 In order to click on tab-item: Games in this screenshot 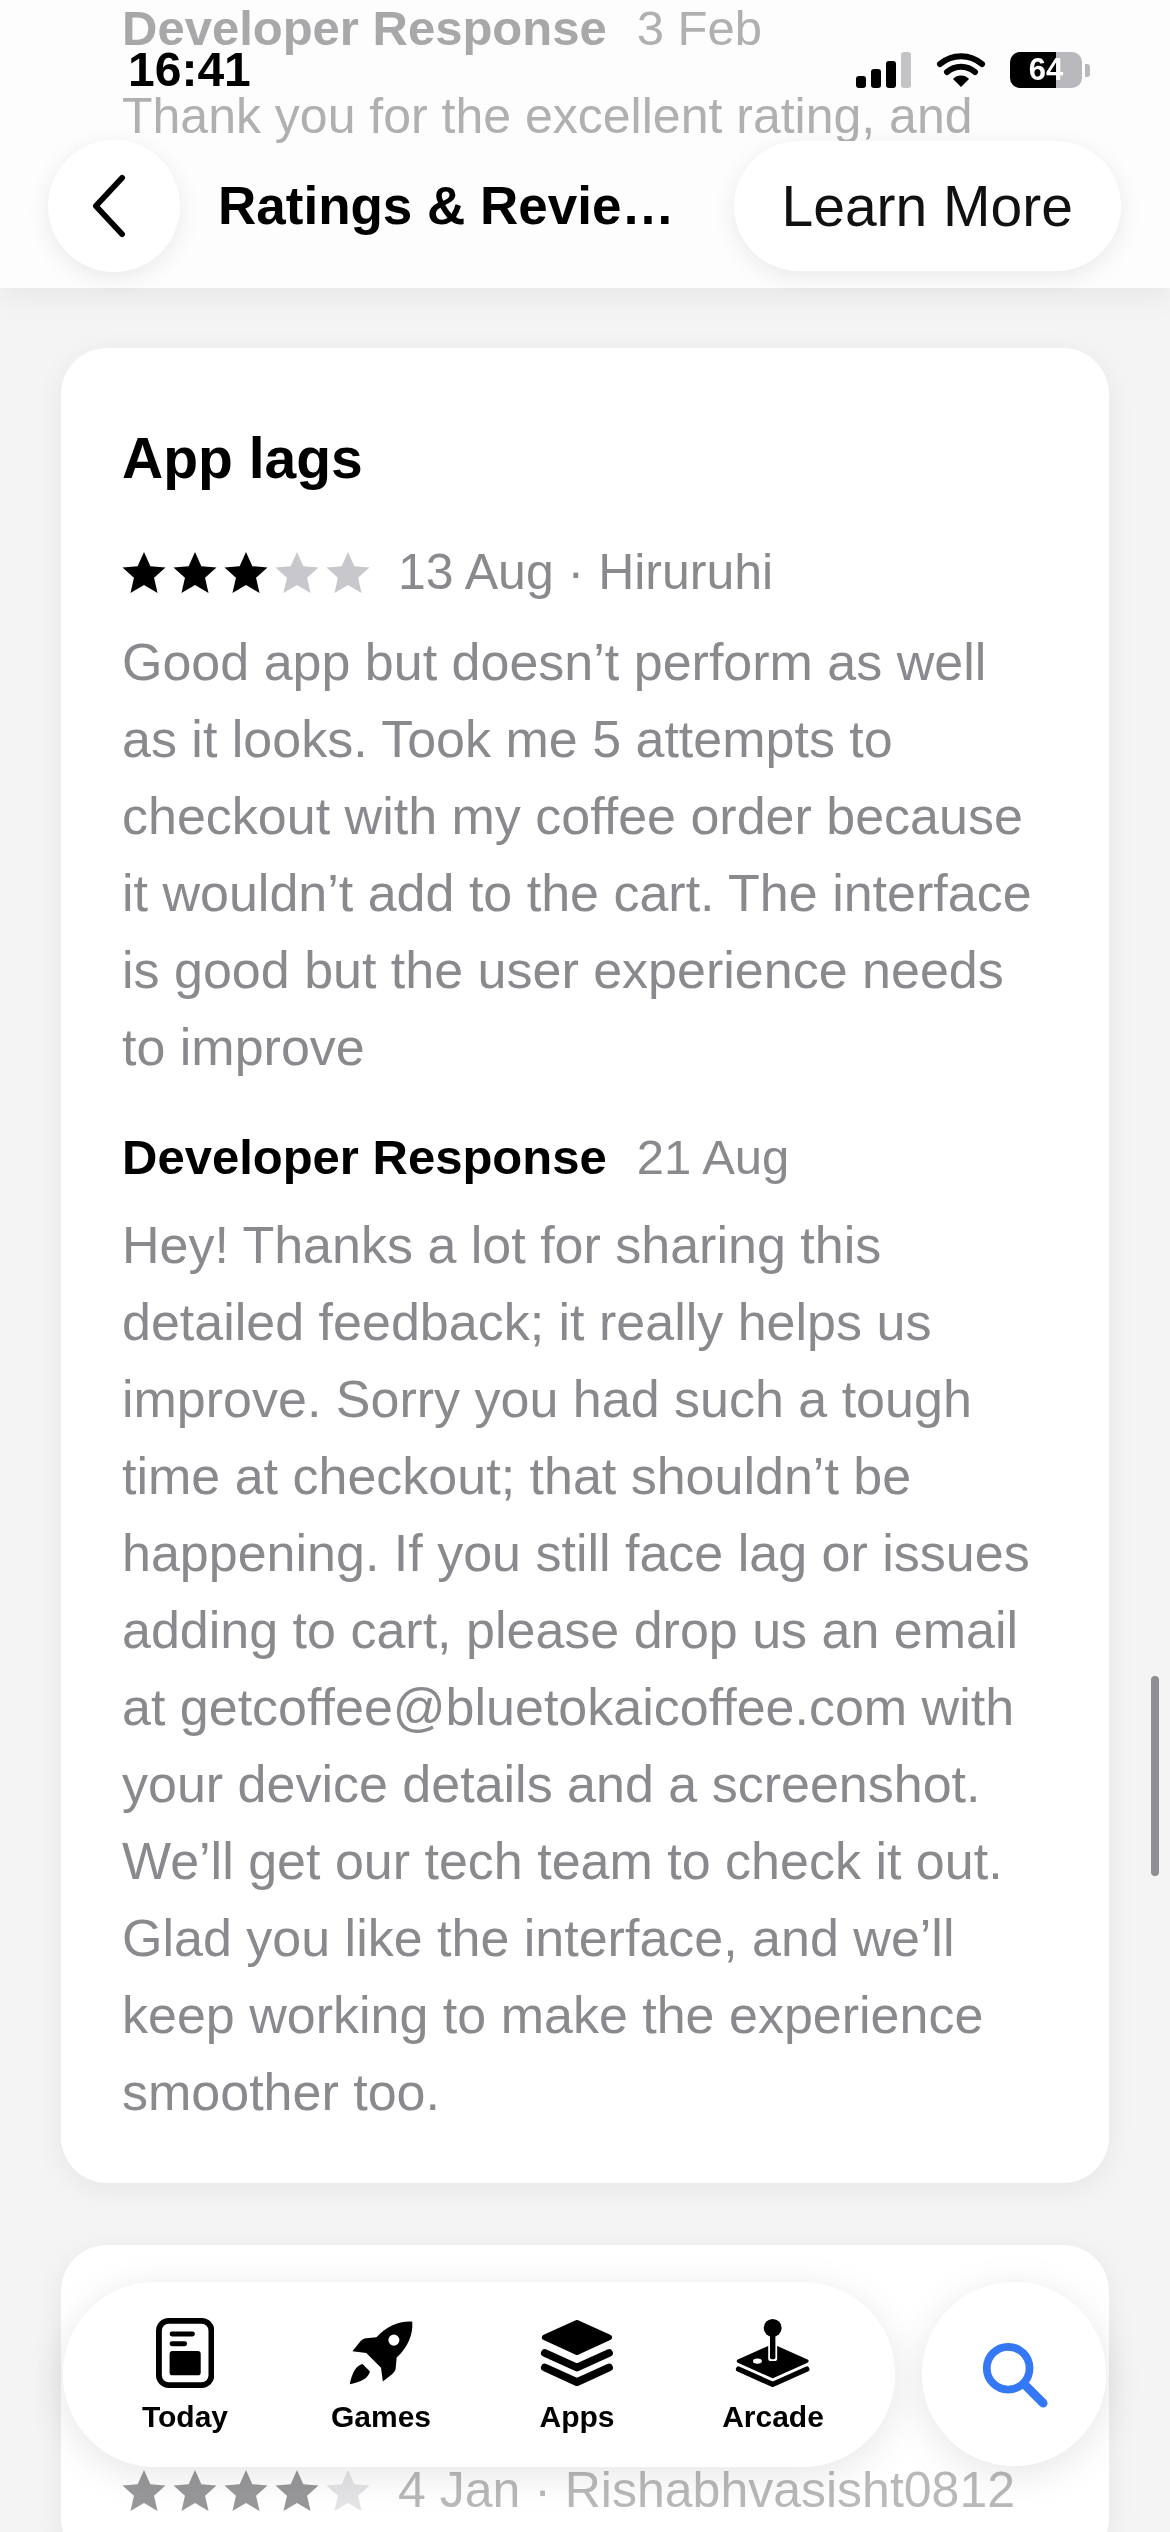, I will do `click(381, 2374)`.